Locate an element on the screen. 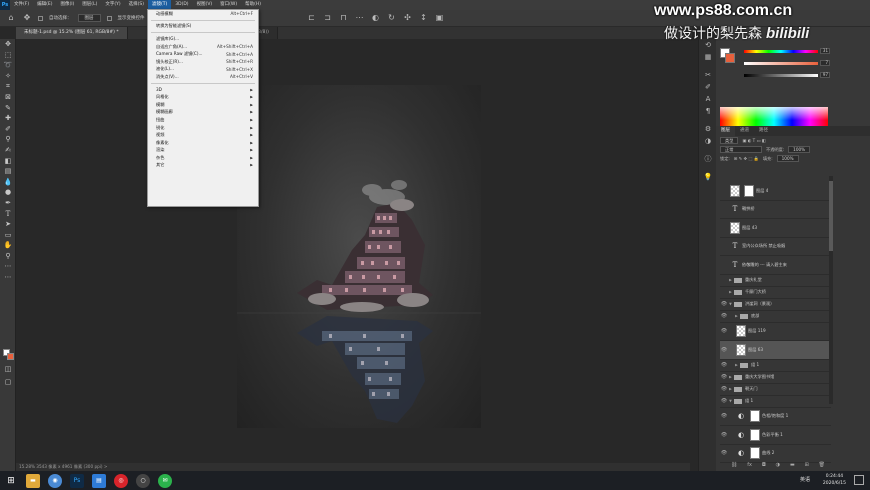  filter-menu-item: 其它 ▶ is located at coordinates (203, 166).